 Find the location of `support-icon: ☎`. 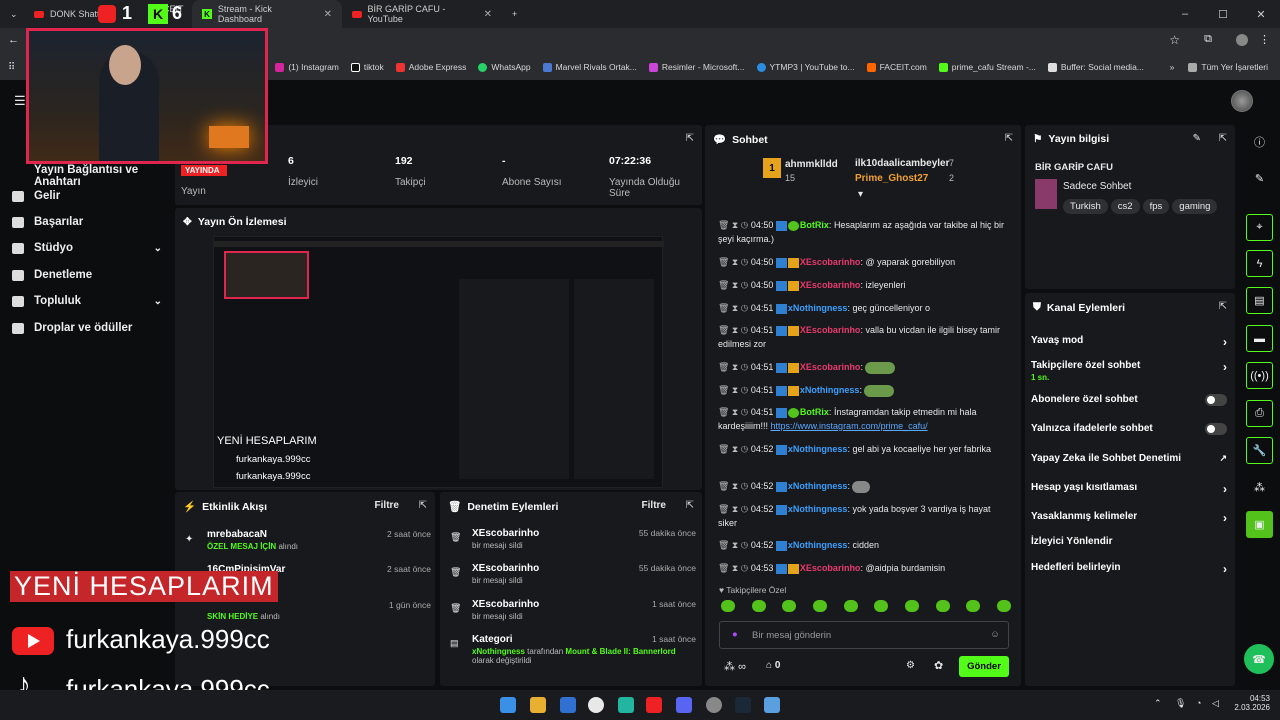

support-icon: ☎ is located at coordinates (1259, 659).